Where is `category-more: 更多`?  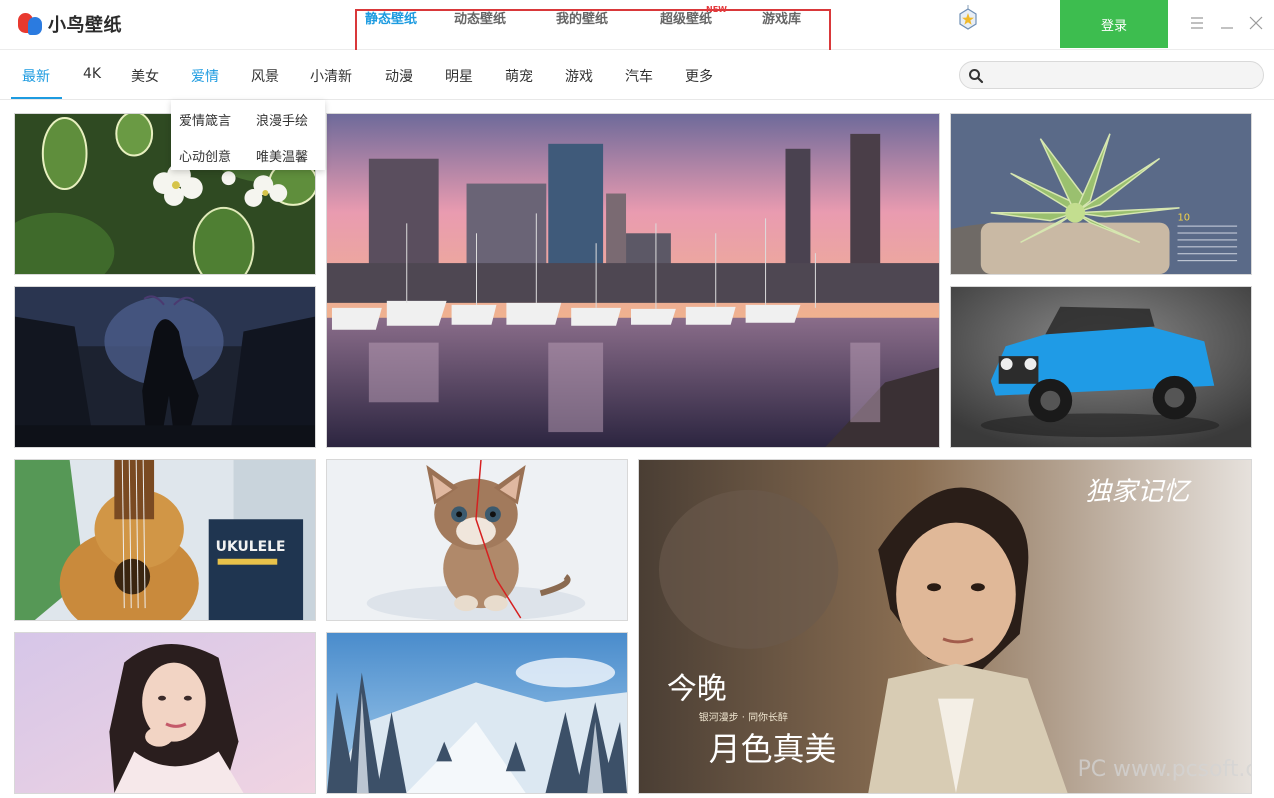 category-more: 更多 is located at coordinates (699, 76).